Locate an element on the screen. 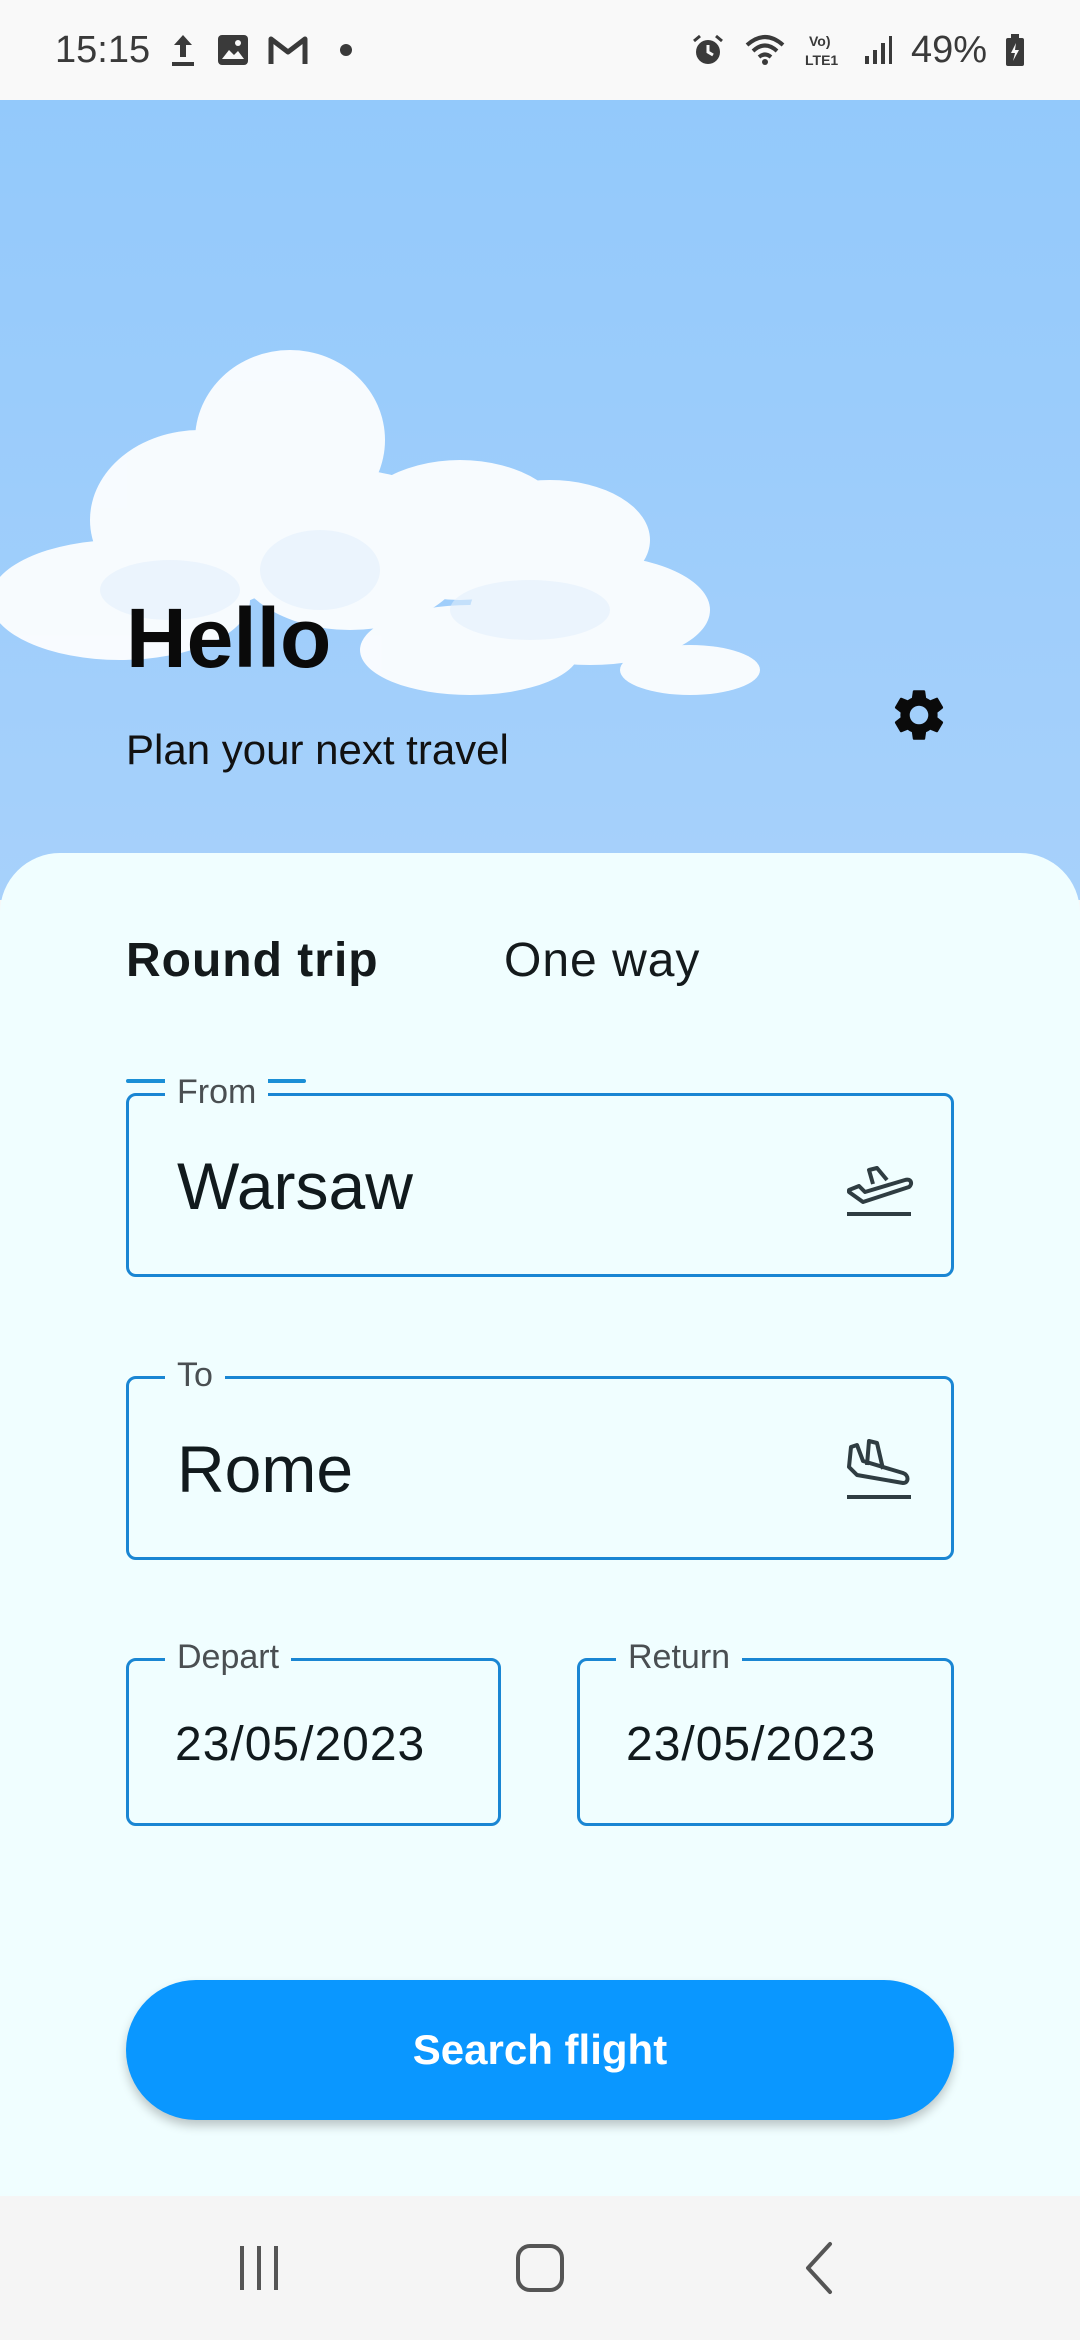 The width and height of the screenshot is (1080, 2340). gear-icon is located at coordinates (919, 715).